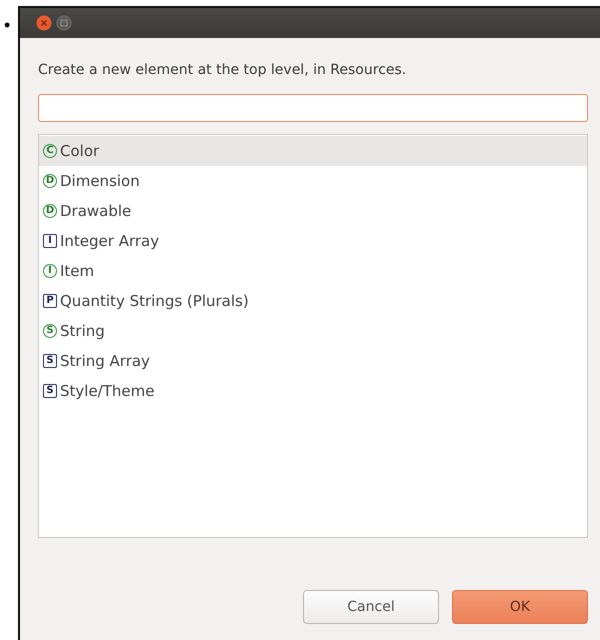 This screenshot has height=640, width=600. Describe the element at coordinates (313, 108) in the screenshot. I see `input-field` at that location.